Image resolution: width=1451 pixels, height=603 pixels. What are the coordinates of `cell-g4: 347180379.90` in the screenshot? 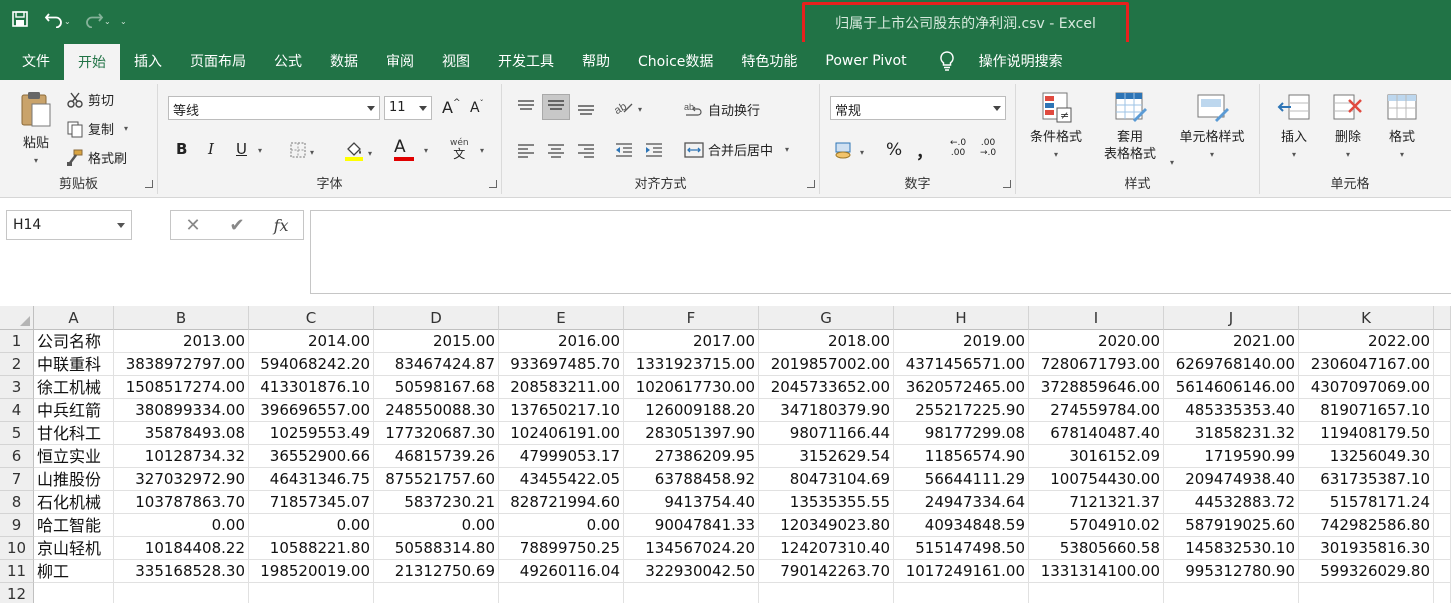 It's located at (826, 410).